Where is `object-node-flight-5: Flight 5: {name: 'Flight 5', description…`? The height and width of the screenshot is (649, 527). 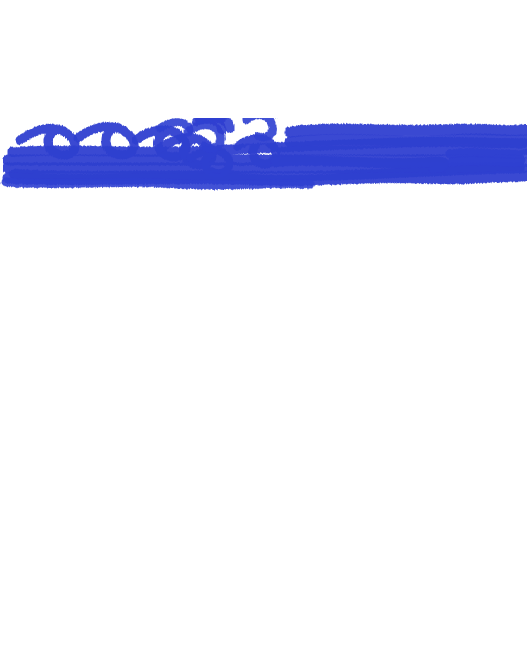 object-node-flight-5: Flight 5: {name: 'Flight 5', description… is located at coordinates (263, 612).